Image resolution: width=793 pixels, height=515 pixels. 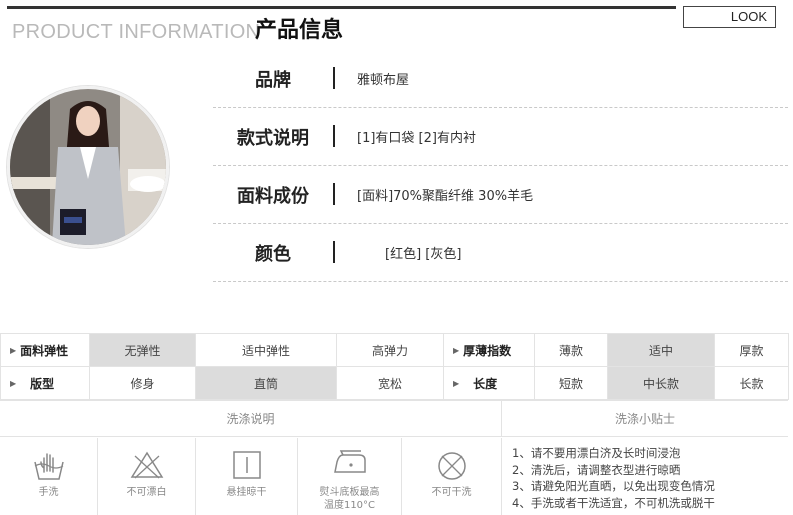 I want to click on wash-icon-cell: 不可漂白, so click(x=147, y=476).